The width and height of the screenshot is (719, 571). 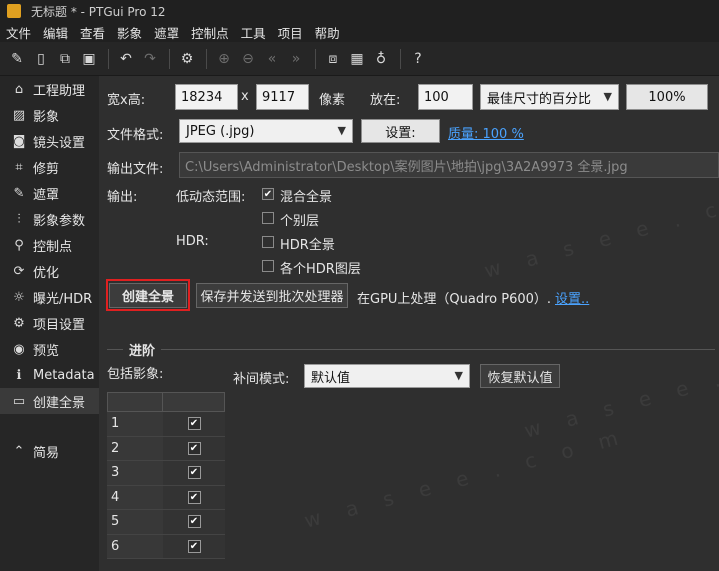 I want to click on open-project-icon: ⧉, so click(x=65, y=59).